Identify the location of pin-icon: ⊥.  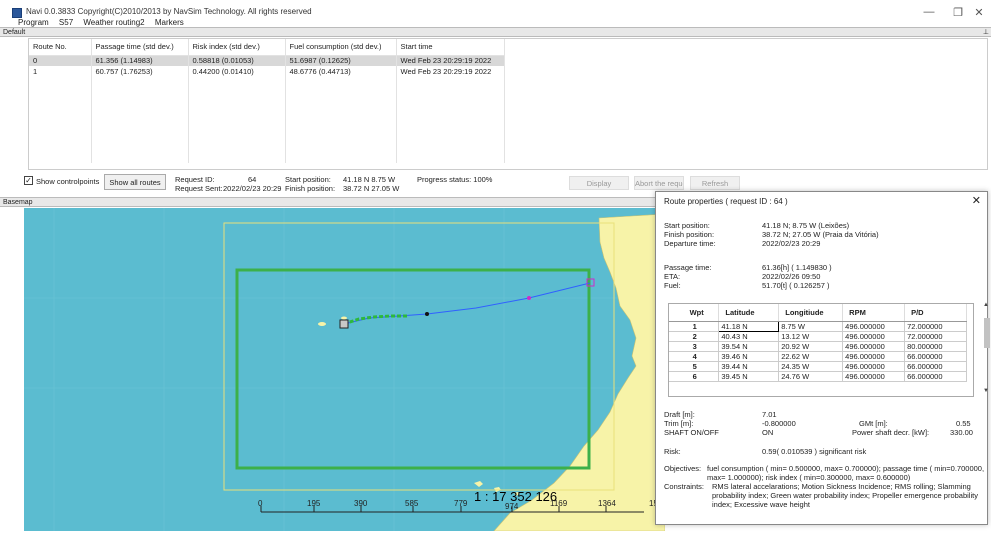
(986, 32).